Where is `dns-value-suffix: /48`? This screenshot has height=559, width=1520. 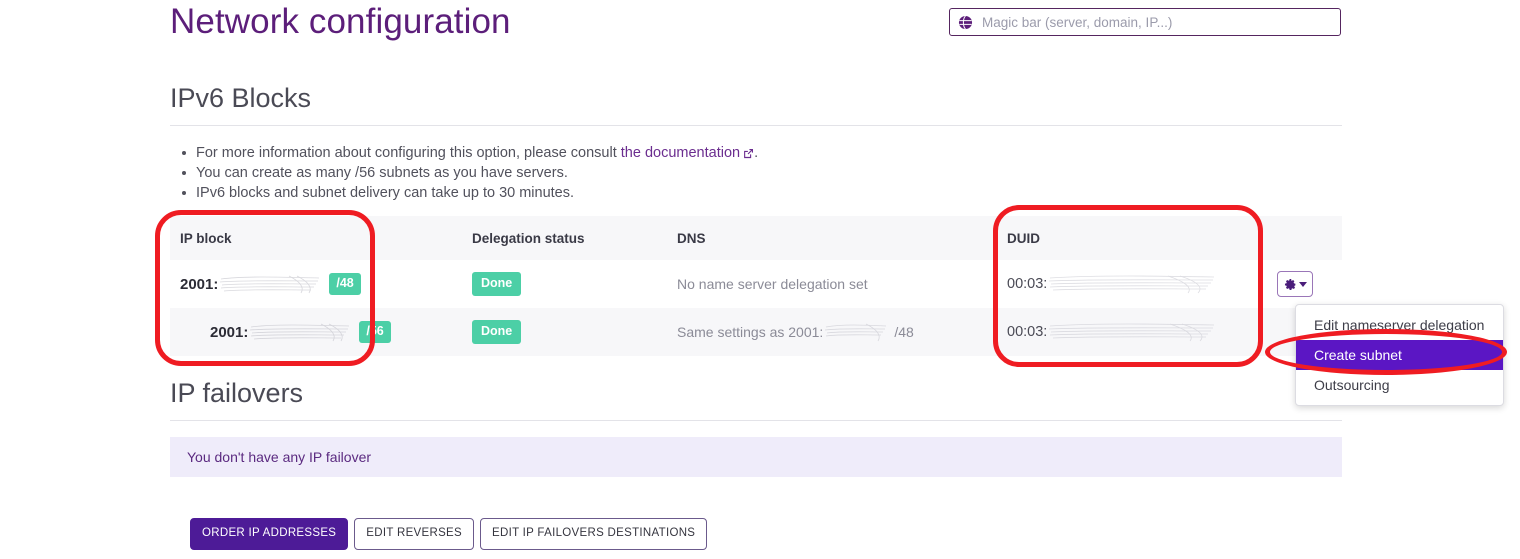
dns-value-suffix: /48 is located at coordinates (904, 332).